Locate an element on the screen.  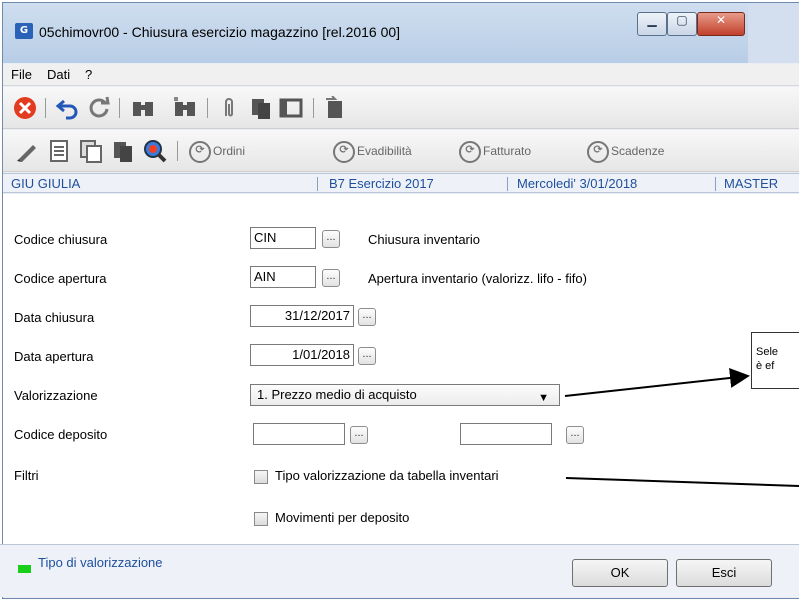
legend-text: Tipo di valorizzazione is located at coordinates (100, 562).